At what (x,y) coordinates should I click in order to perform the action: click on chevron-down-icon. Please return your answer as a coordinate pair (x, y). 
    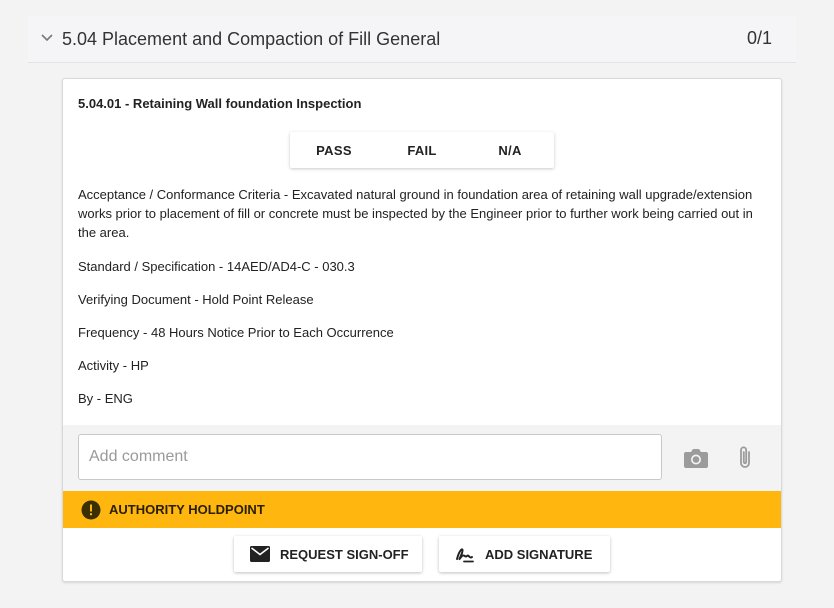
    Looking at the image, I should click on (47, 38).